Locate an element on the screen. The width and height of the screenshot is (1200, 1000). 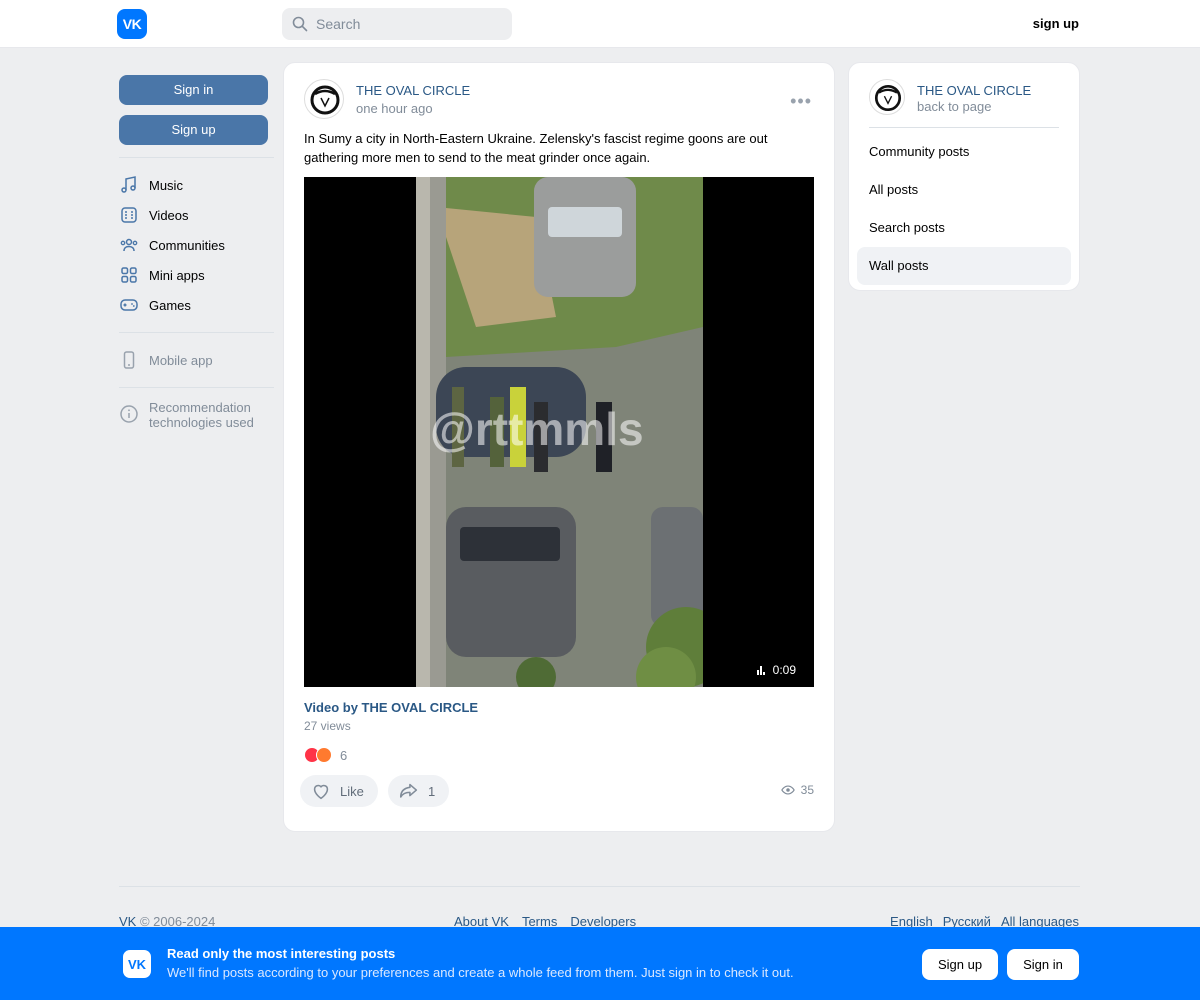
reactions-summary: 6 is located at coordinates (325, 755).